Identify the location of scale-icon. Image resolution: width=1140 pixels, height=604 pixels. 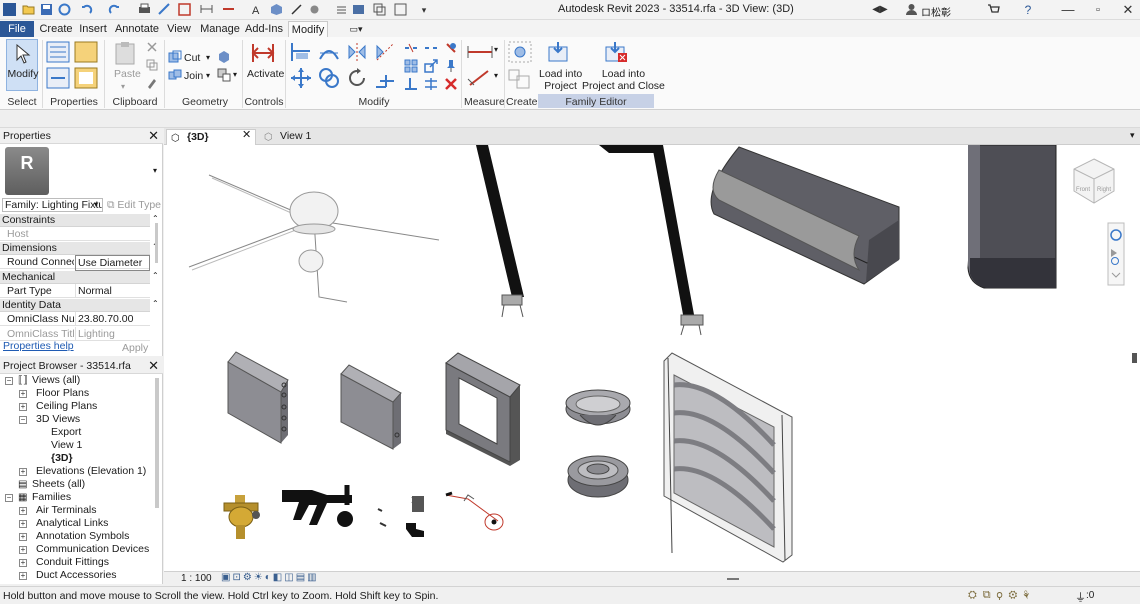
(431, 66).